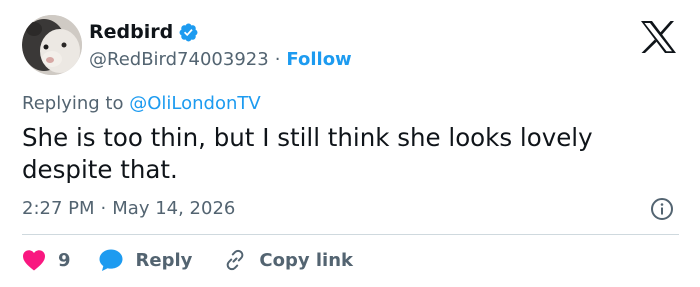 This screenshot has width=700, height=287. What do you see at coordinates (658, 37) in the screenshot?
I see `x-logo-icon` at bounding box center [658, 37].